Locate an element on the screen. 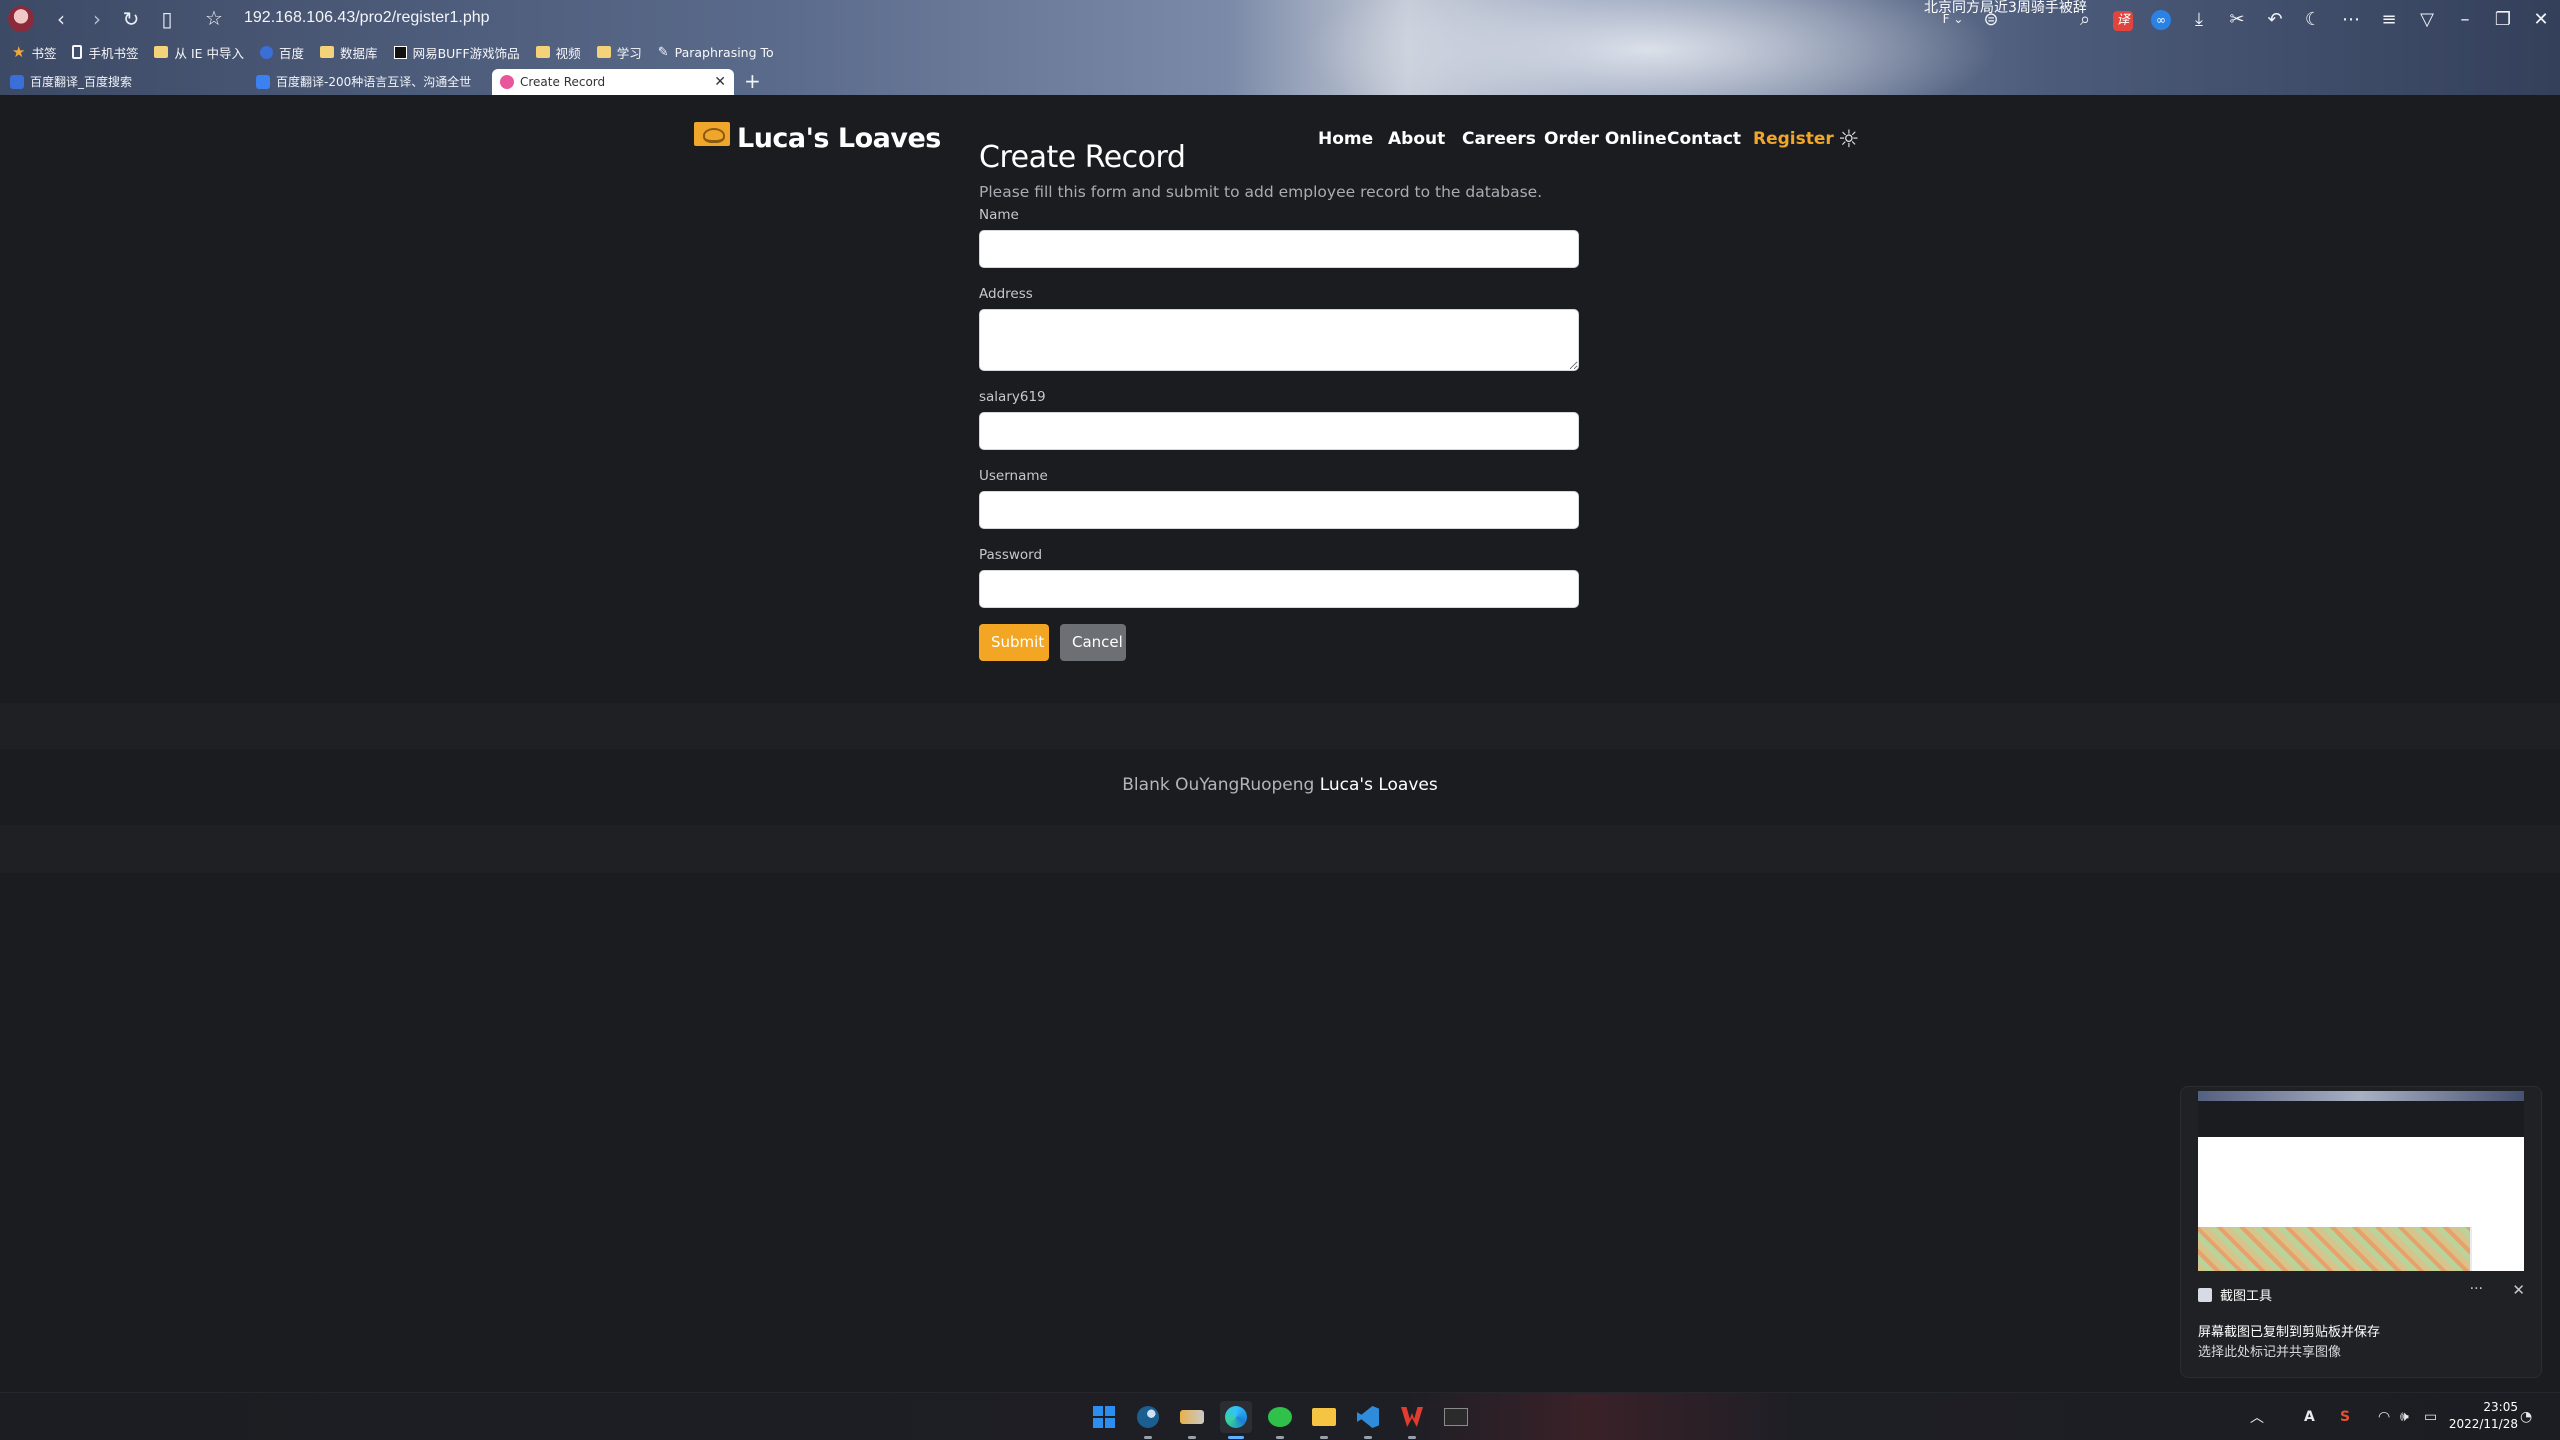  new-tab-icon: + is located at coordinates (752, 81).